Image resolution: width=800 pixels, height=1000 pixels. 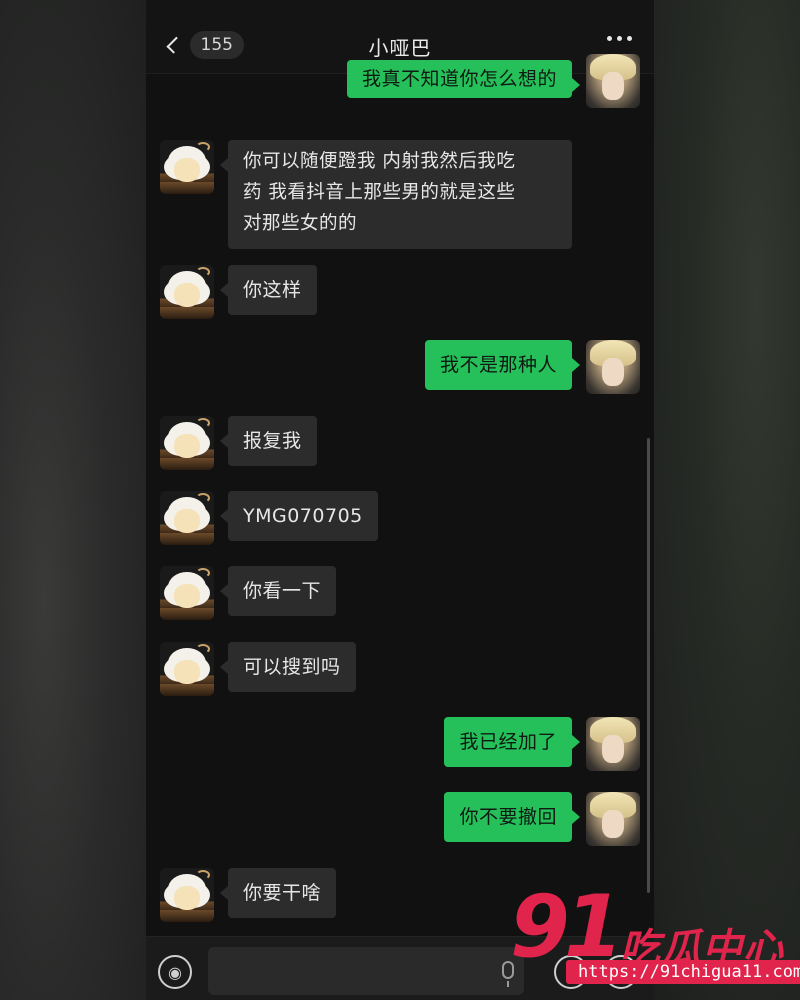 I want to click on message-input, so click(x=366, y=971).